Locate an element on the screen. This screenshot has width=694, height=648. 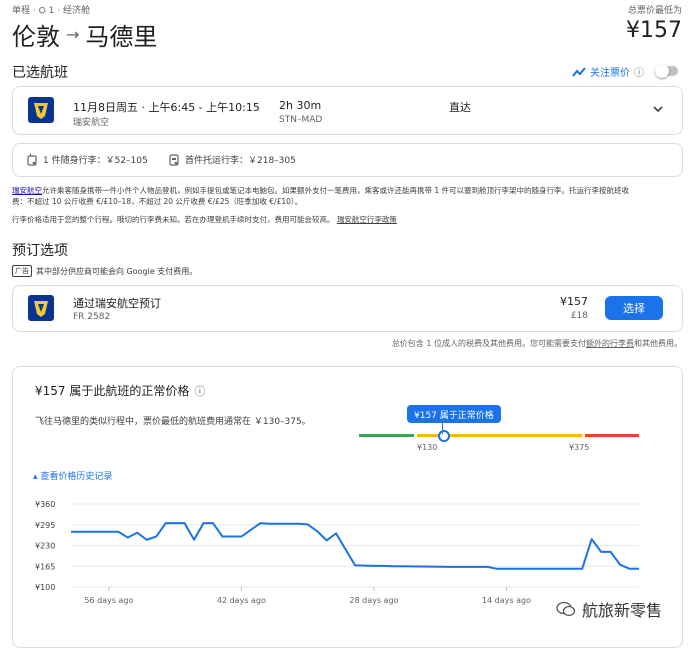
y-tick-label: ¥360 is located at coordinates (45, 504).